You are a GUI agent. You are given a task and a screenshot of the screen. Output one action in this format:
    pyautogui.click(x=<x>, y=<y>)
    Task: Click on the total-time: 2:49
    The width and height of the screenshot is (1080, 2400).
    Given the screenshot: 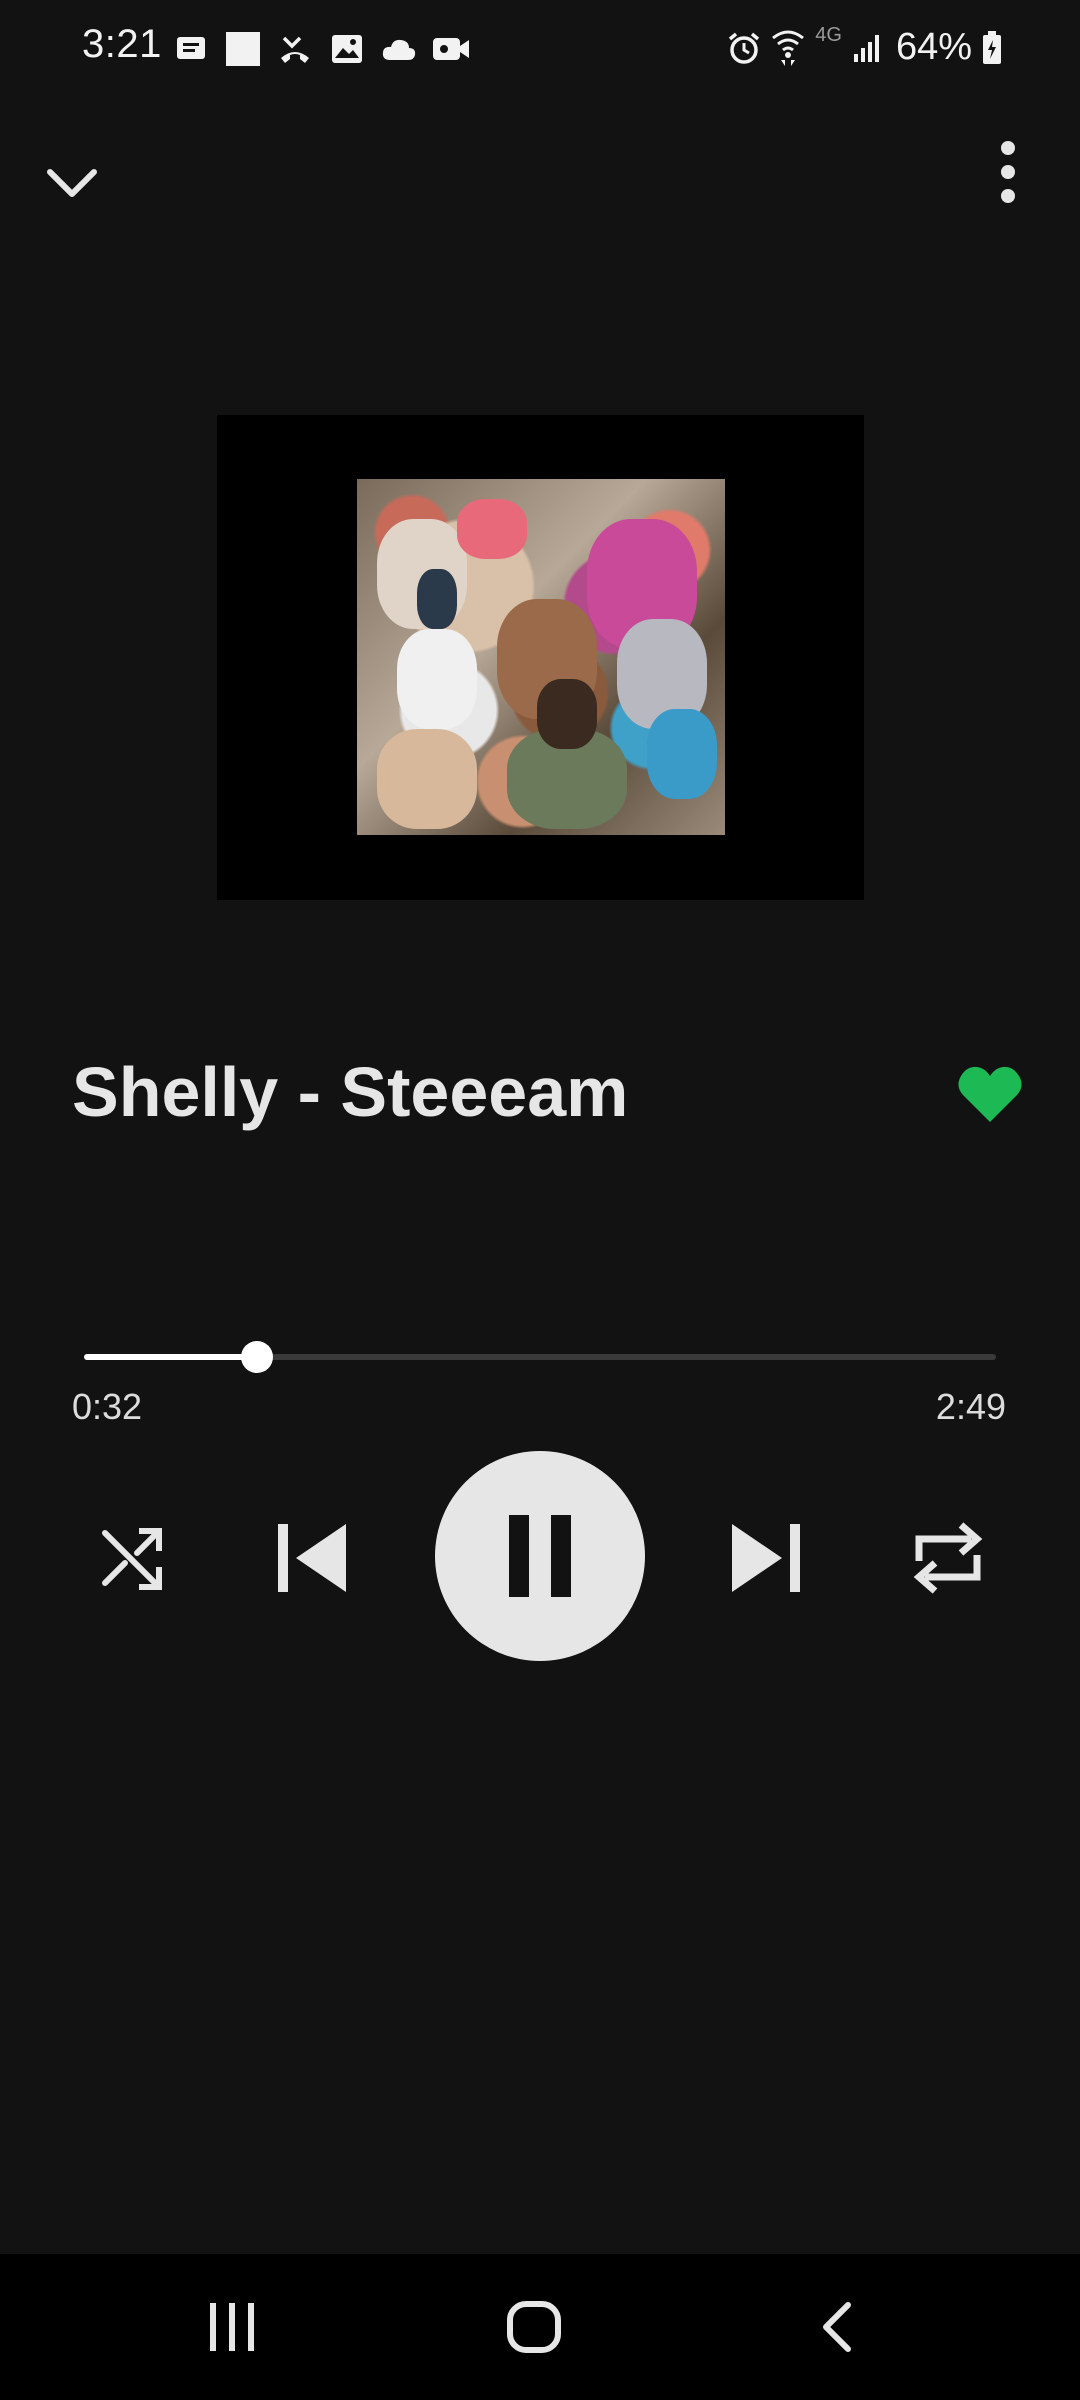 What is the action you would take?
    pyautogui.click(x=970, y=1406)
    